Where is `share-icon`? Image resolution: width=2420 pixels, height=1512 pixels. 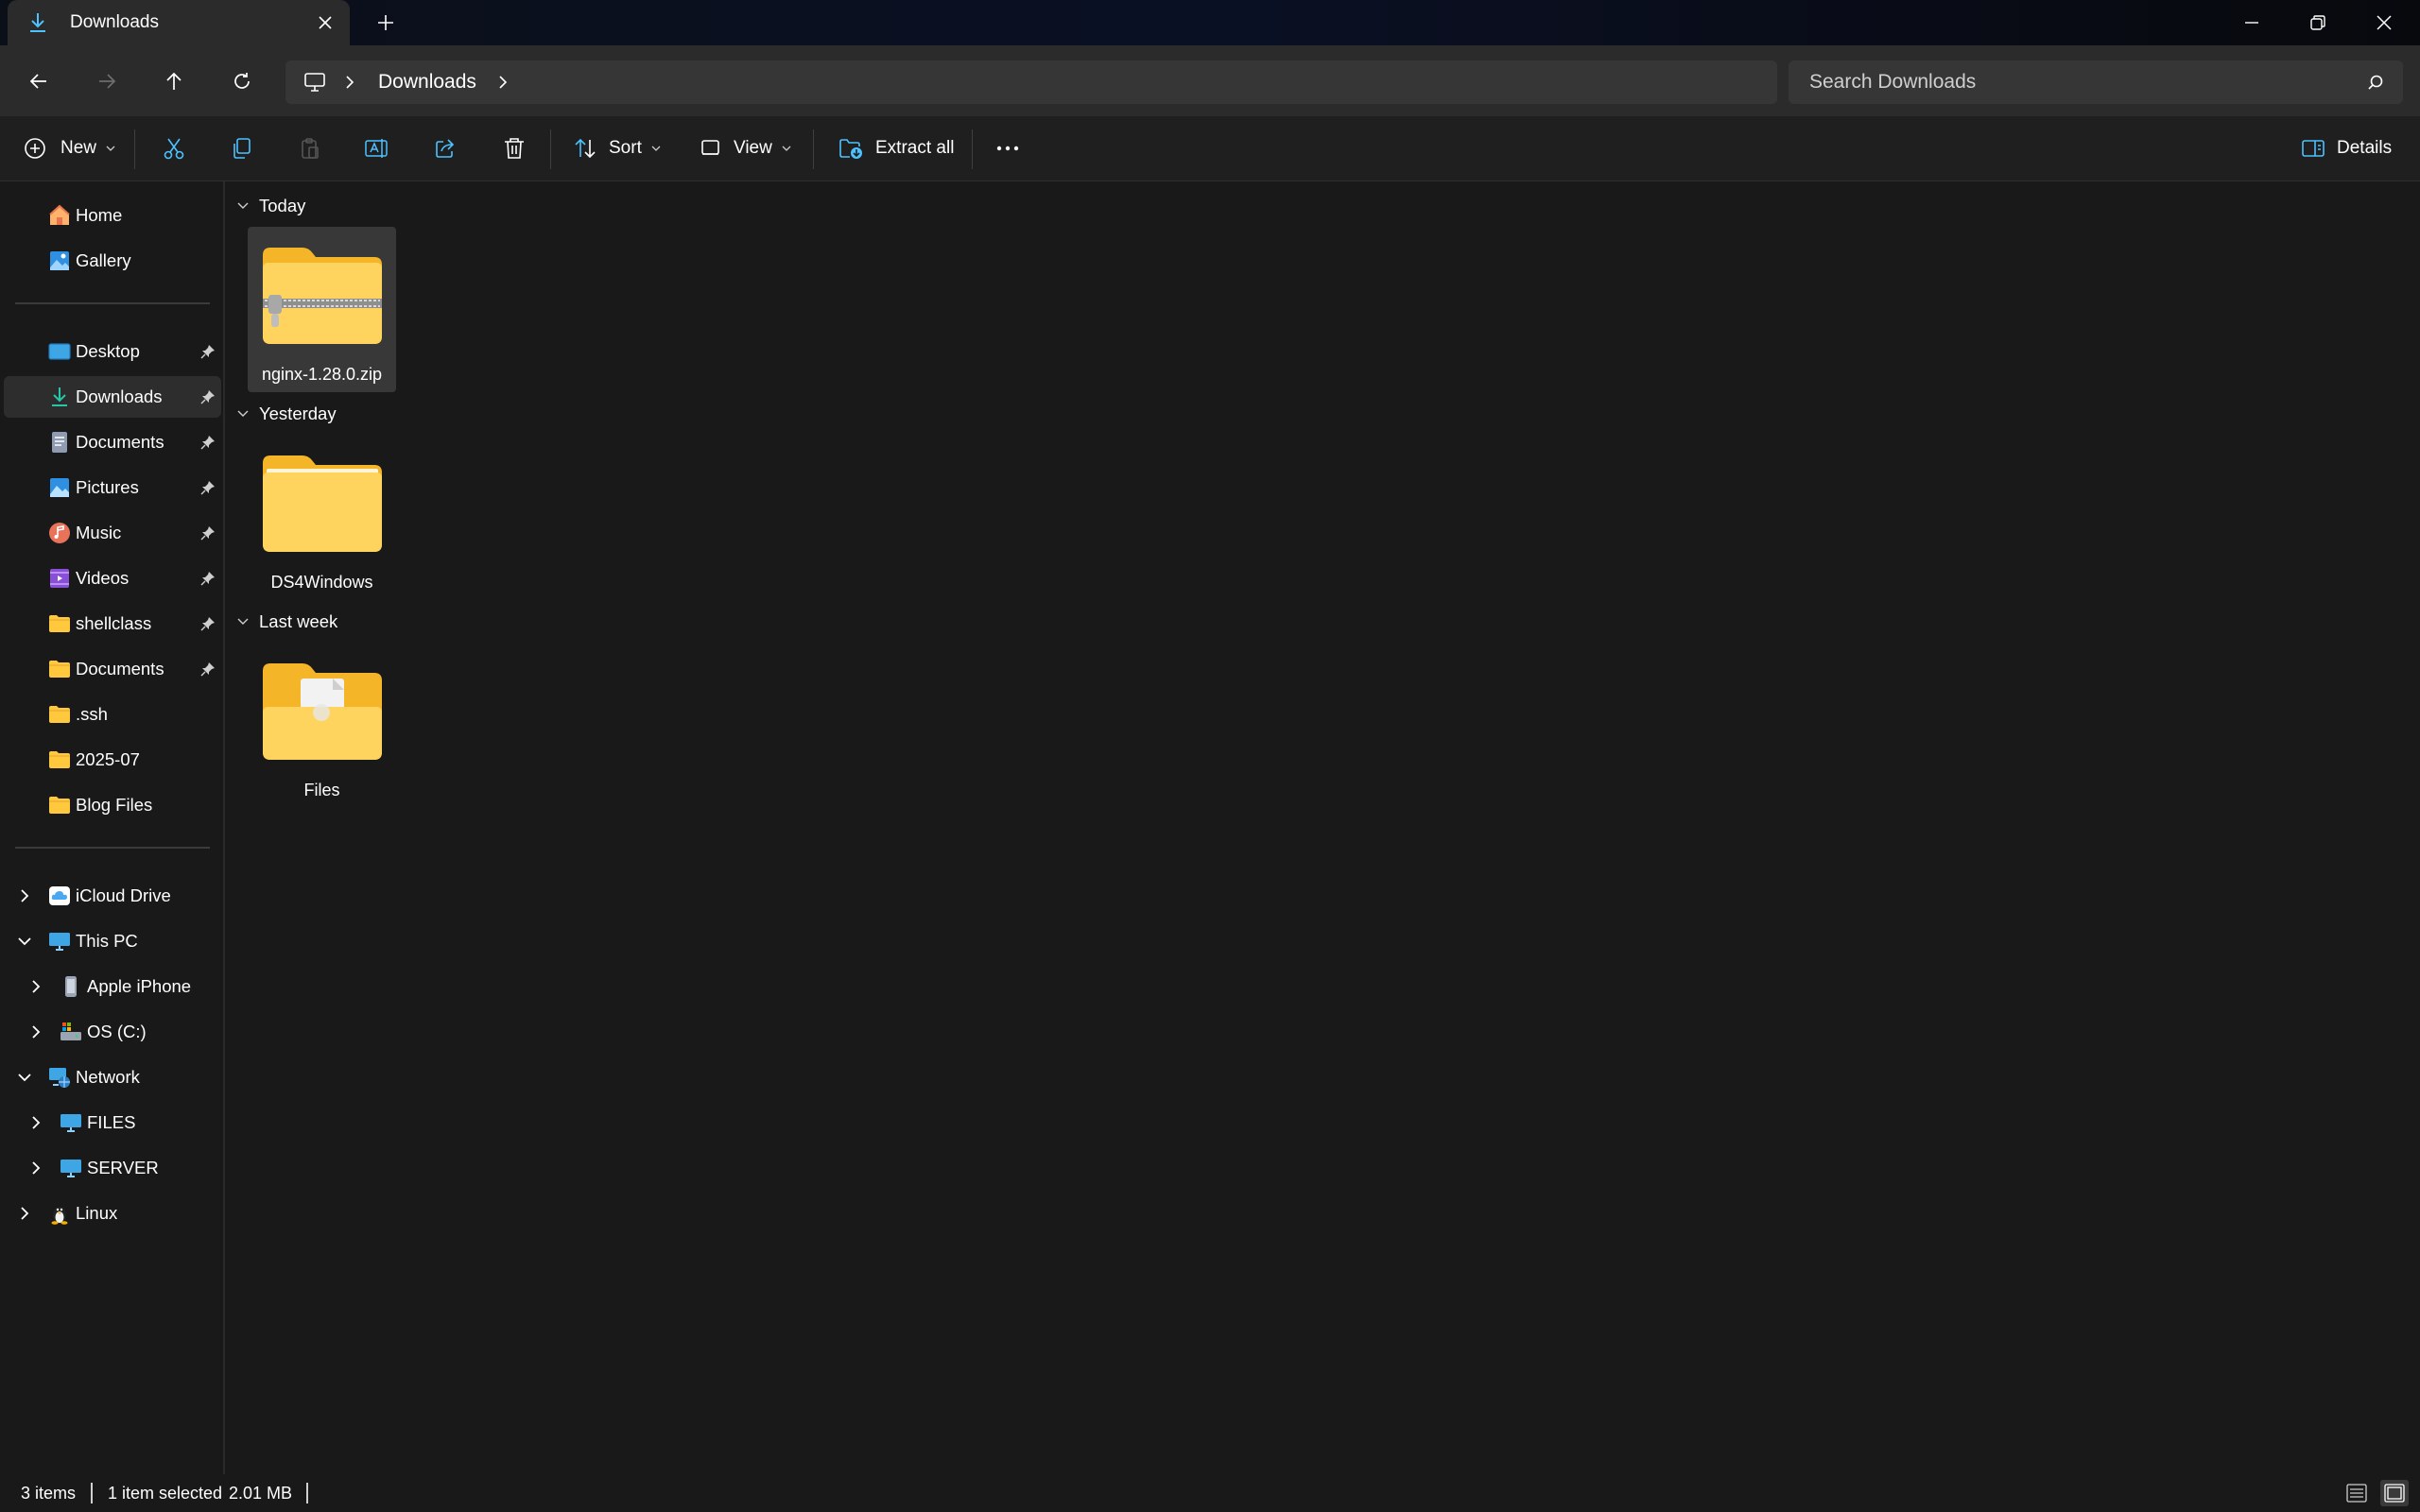 share-icon is located at coordinates (446, 148).